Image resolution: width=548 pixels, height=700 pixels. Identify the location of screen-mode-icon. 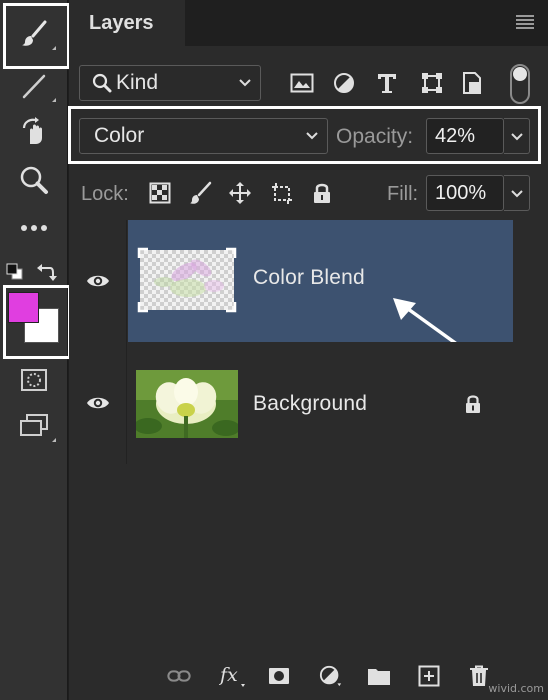
(34, 425).